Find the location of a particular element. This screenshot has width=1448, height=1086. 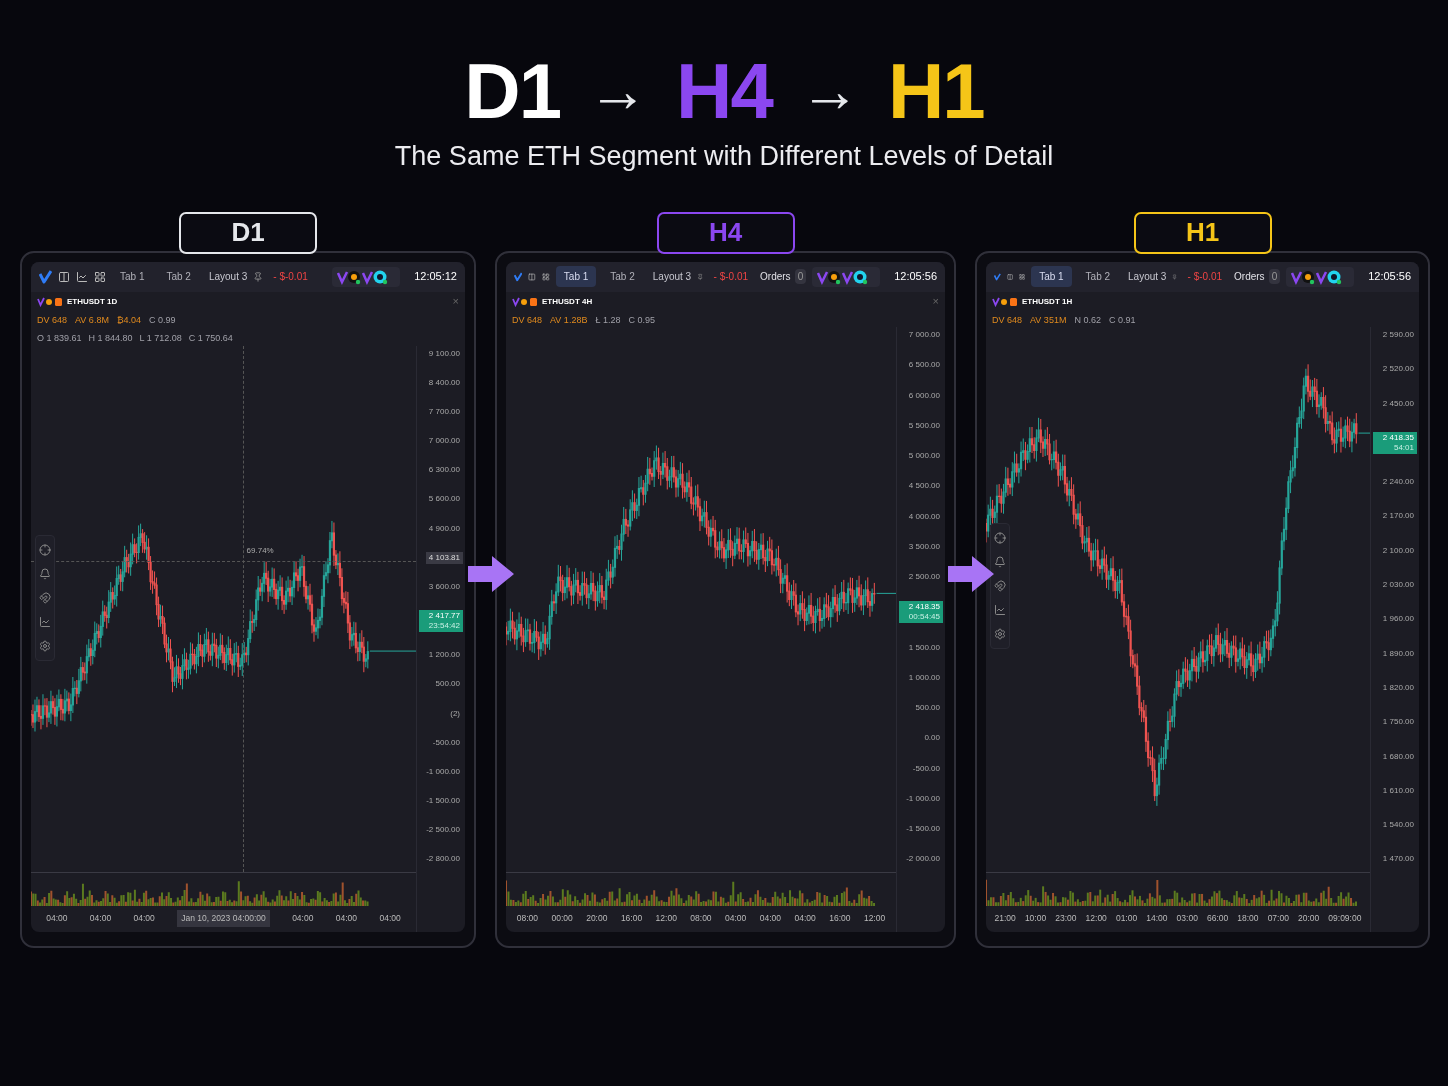

countdown-value: 23:54:42 is located at coordinates (444, 626).